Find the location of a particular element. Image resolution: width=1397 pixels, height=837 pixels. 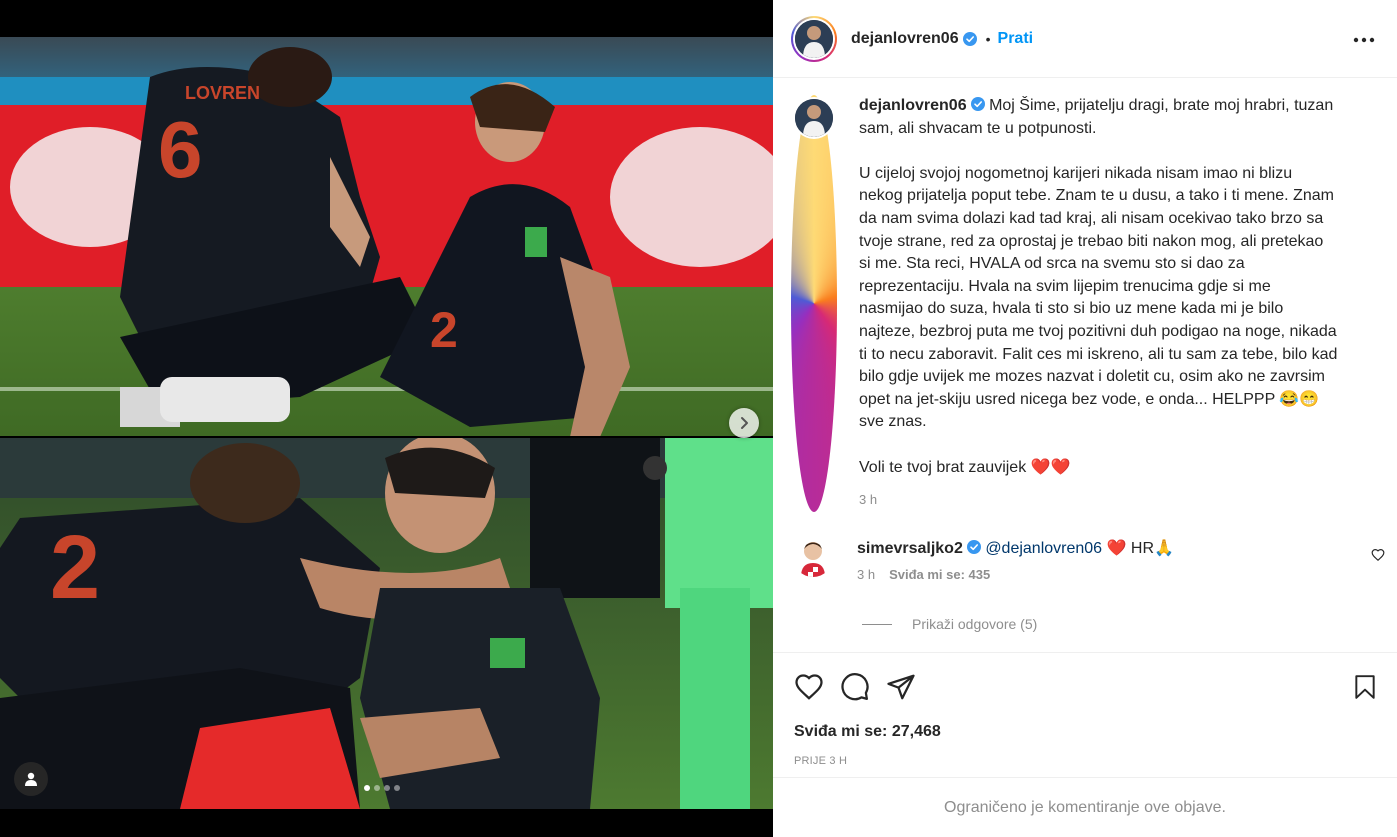

share-icon is located at coordinates (901, 687).